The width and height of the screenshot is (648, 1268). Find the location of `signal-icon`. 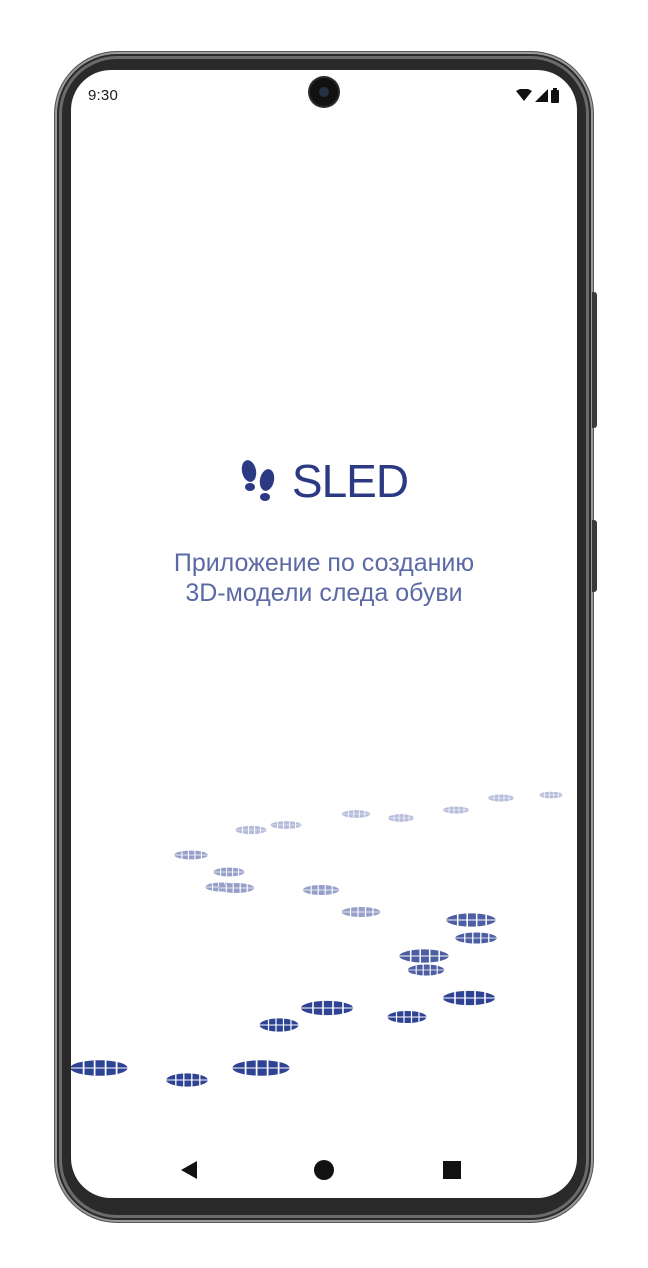

signal-icon is located at coordinates (541, 95).